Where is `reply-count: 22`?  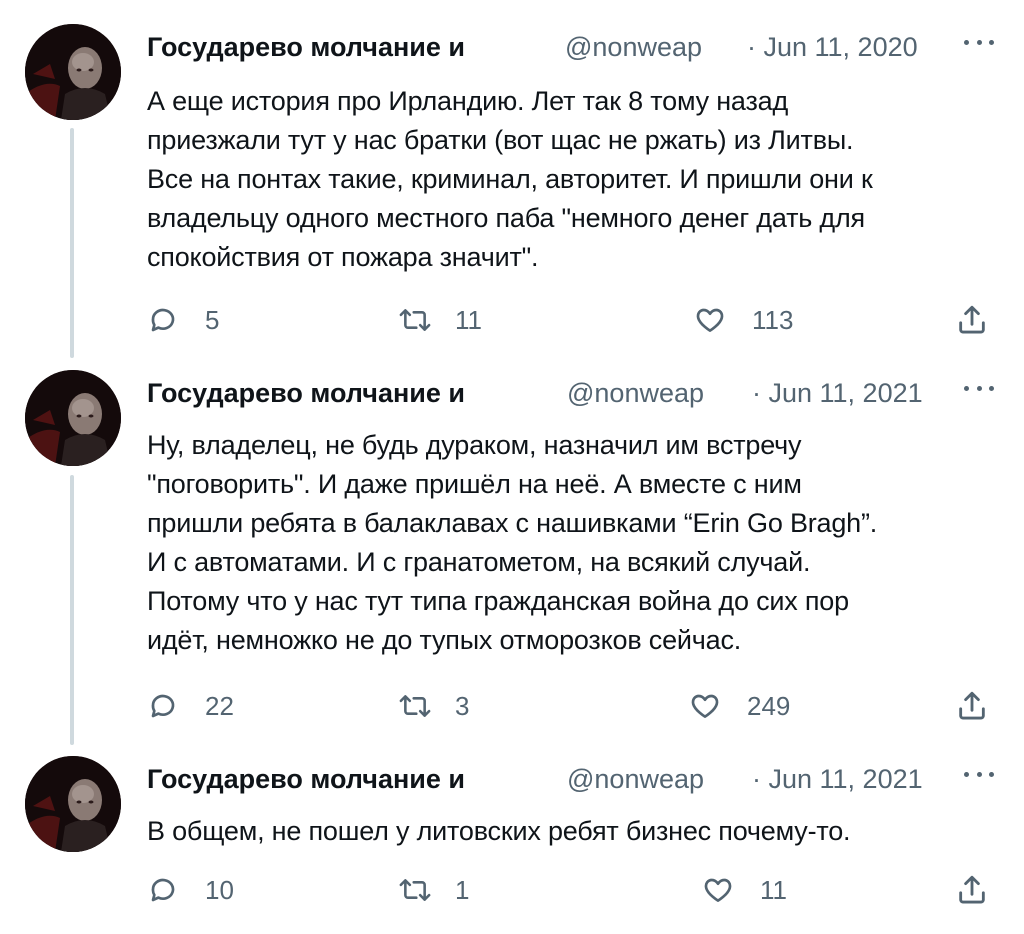 reply-count: 22 is located at coordinates (219, 705).